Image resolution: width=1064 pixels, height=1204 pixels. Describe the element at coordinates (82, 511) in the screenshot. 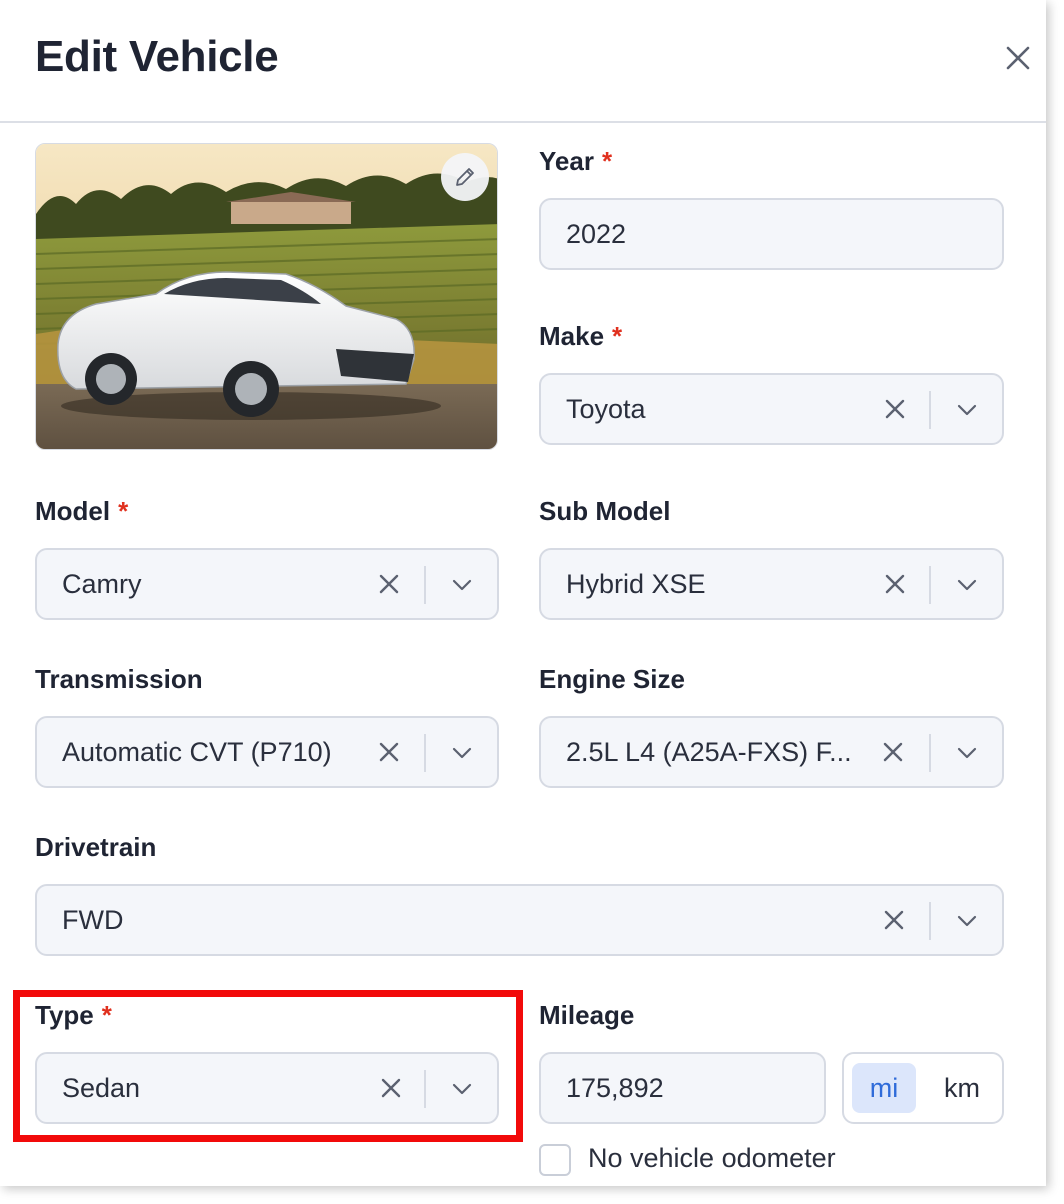

I see `model-label: Model *` at that location.